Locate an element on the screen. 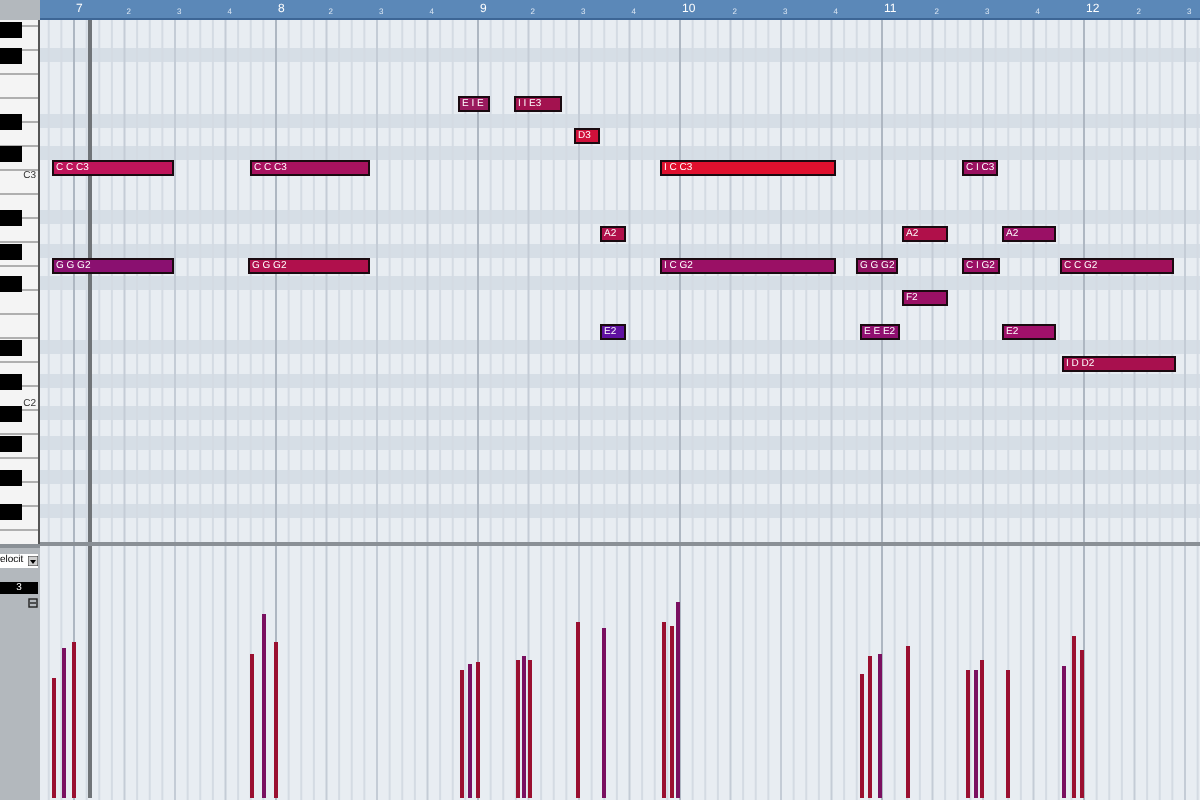  piano-keyboard-drawing is located at coordinates (19, 276).